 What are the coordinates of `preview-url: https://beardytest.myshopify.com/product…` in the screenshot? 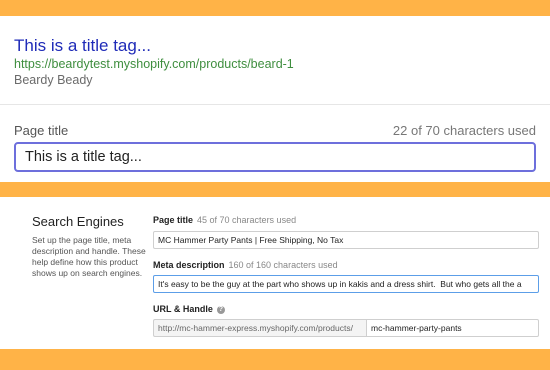 It's located at (154, 64).